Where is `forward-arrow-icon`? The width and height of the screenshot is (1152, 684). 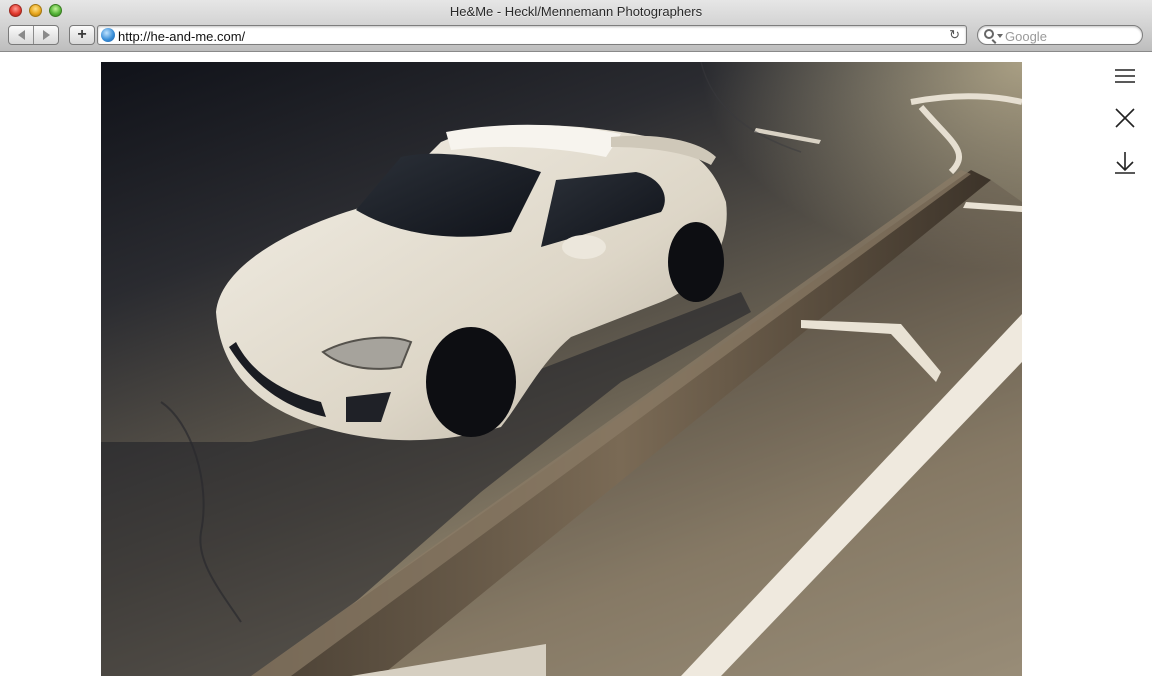
forward-arrow-icon is located at coordinates (46, 35).